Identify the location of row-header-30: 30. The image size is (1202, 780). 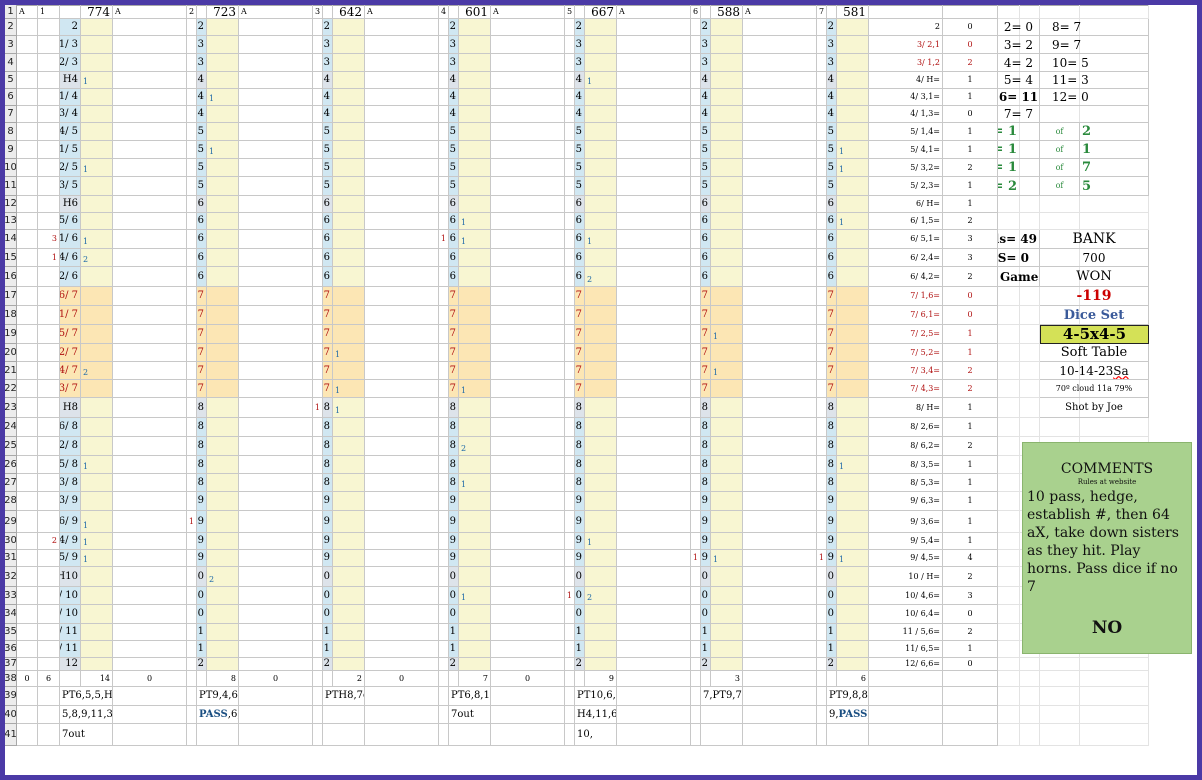
(11, 541).